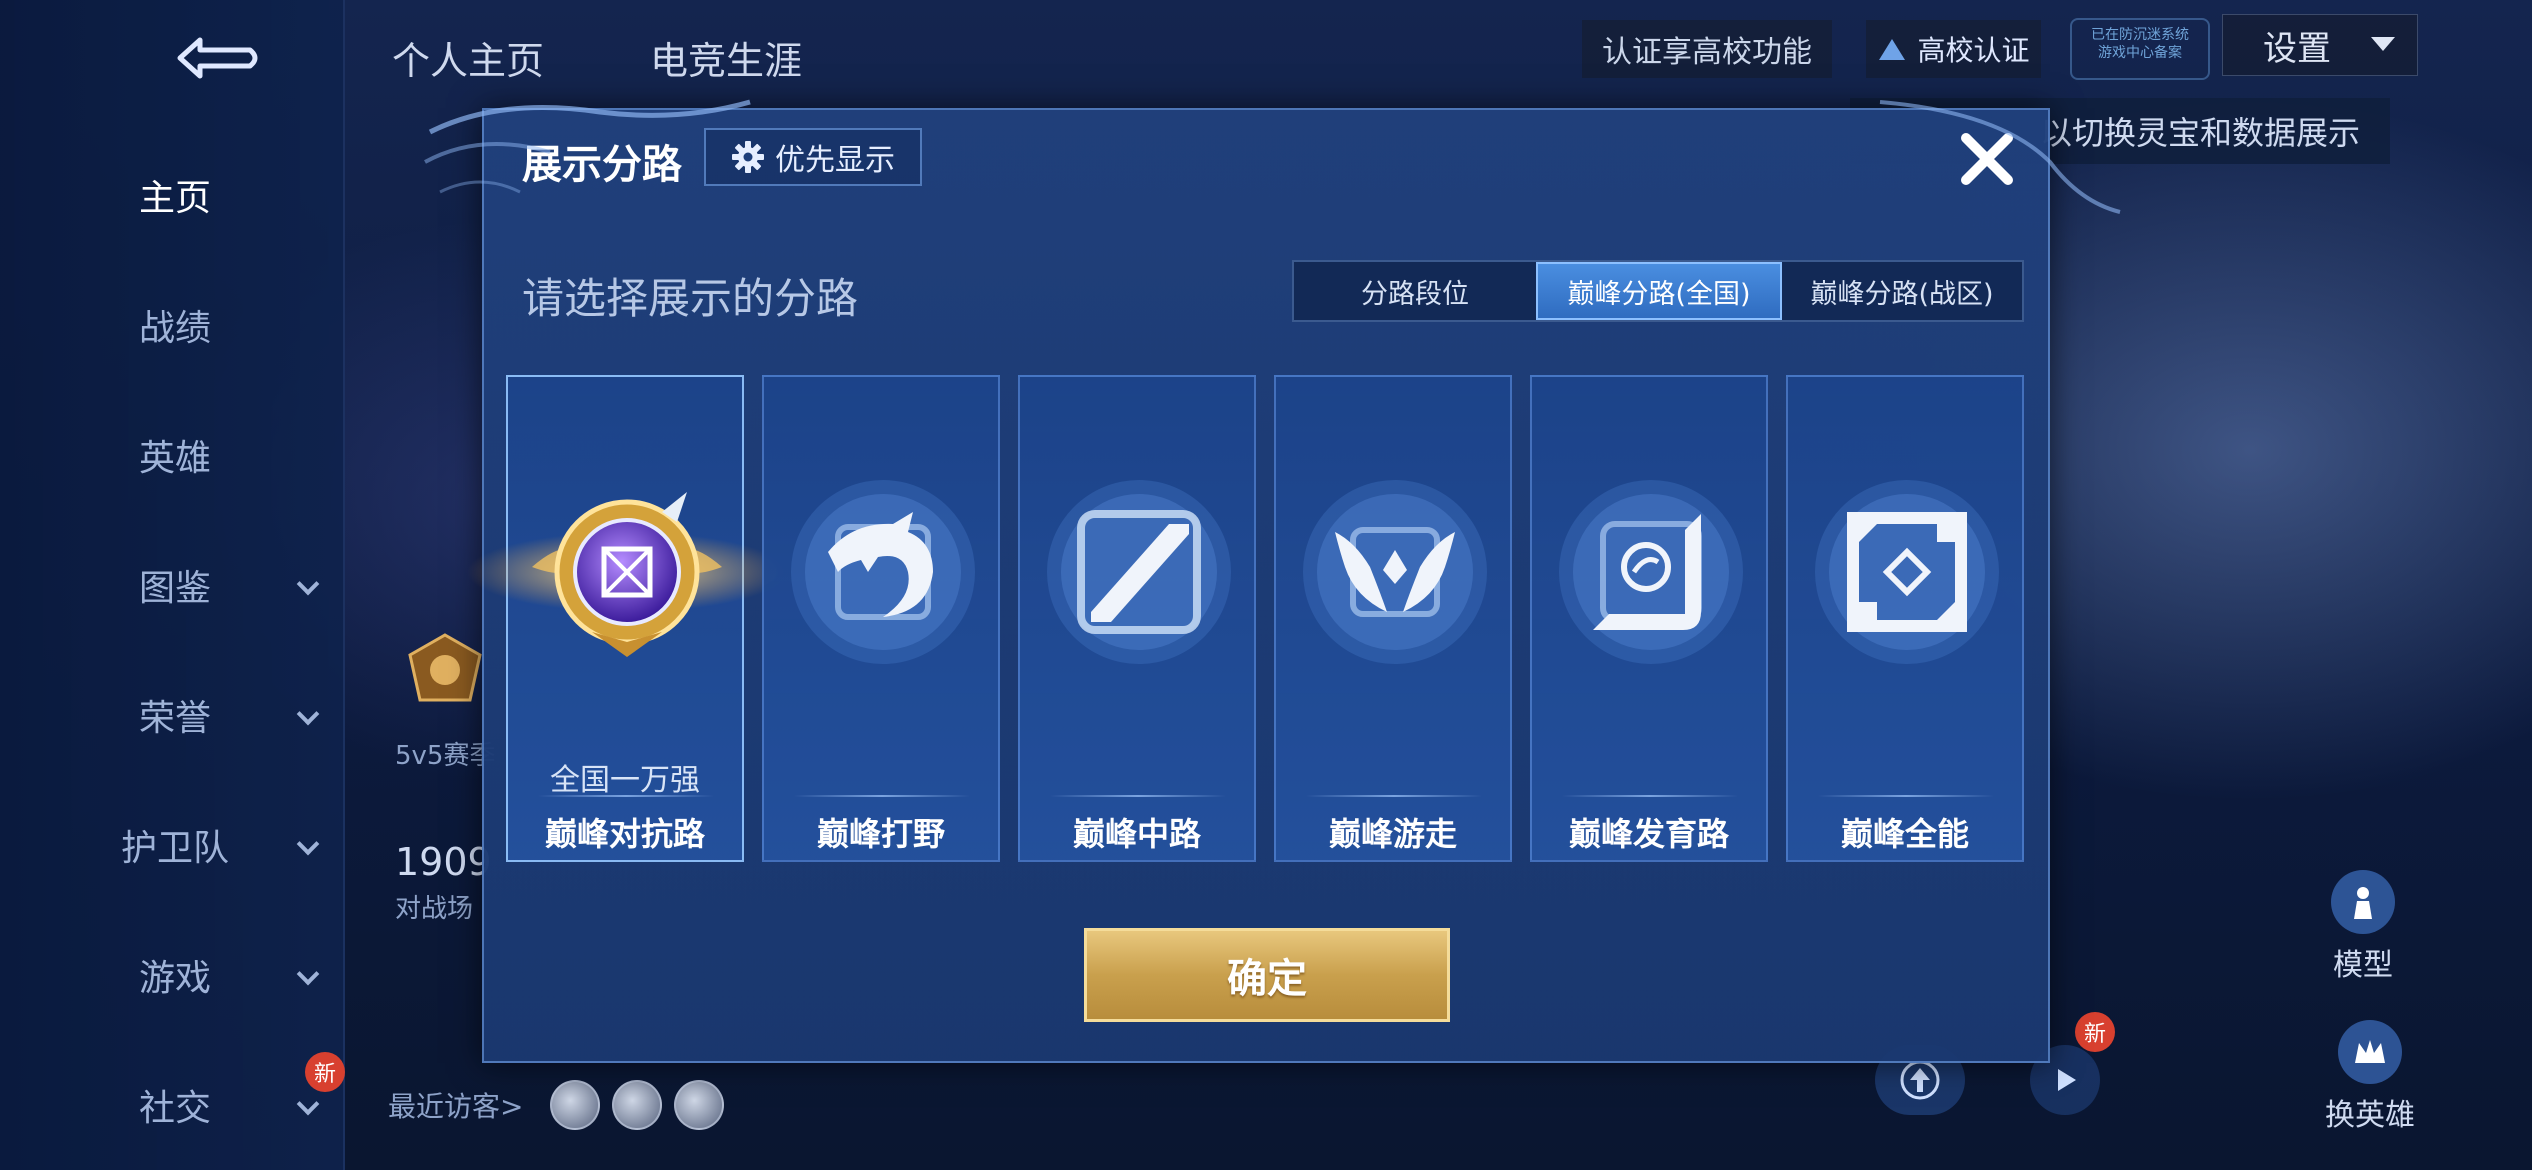 The image size is (2532, 1170). What do you see at coordinates (1136, 834) in the screenshot?
I see `card-lane-name: 巅峰中路` at bounding box center [1136, 834].